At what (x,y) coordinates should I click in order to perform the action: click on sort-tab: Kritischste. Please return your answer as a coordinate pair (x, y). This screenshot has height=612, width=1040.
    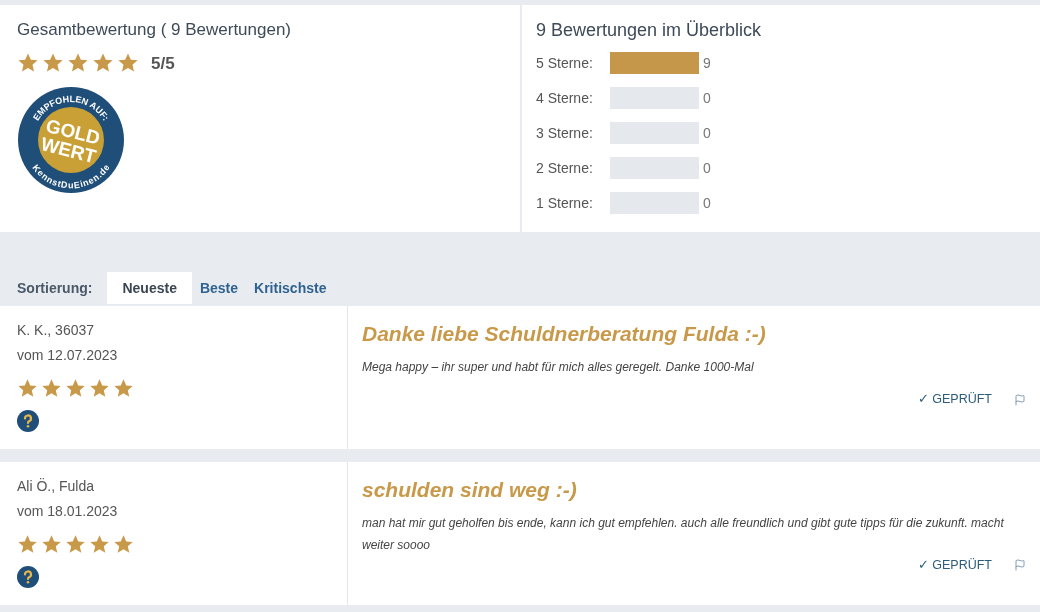
    Looking at the image, I should click on (290, 288).